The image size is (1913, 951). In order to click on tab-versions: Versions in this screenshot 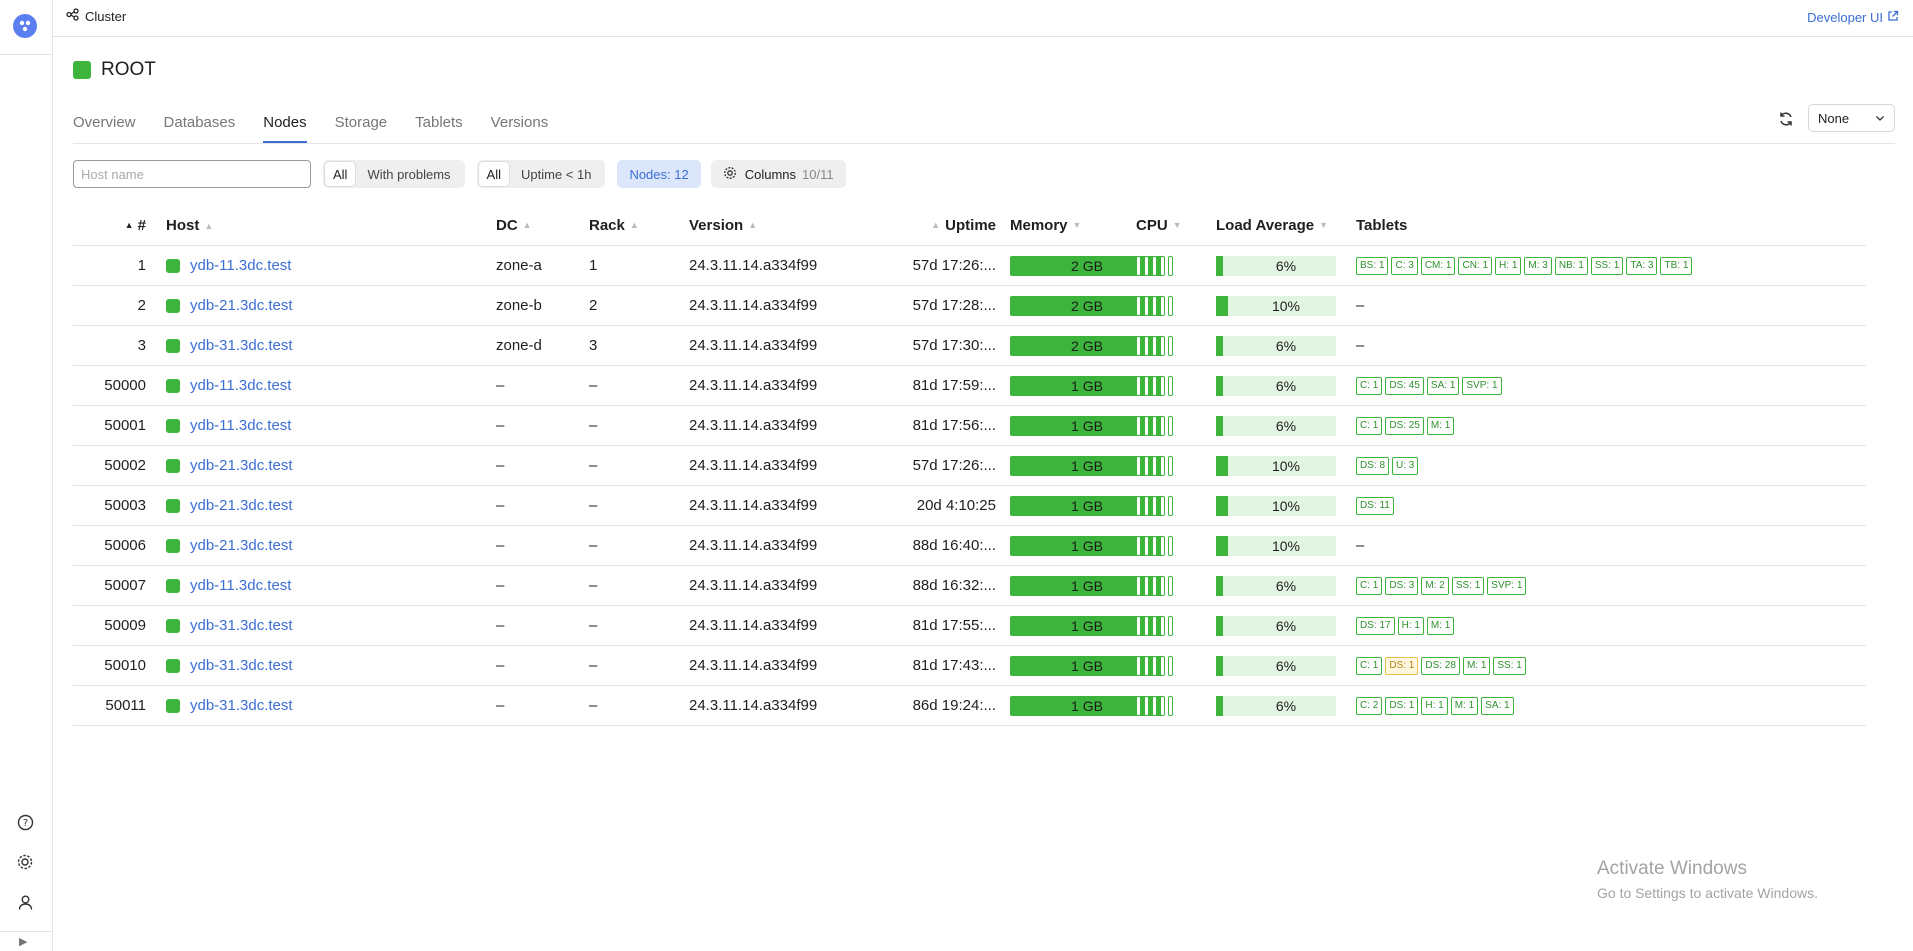, I will do `click(520, 128)`.